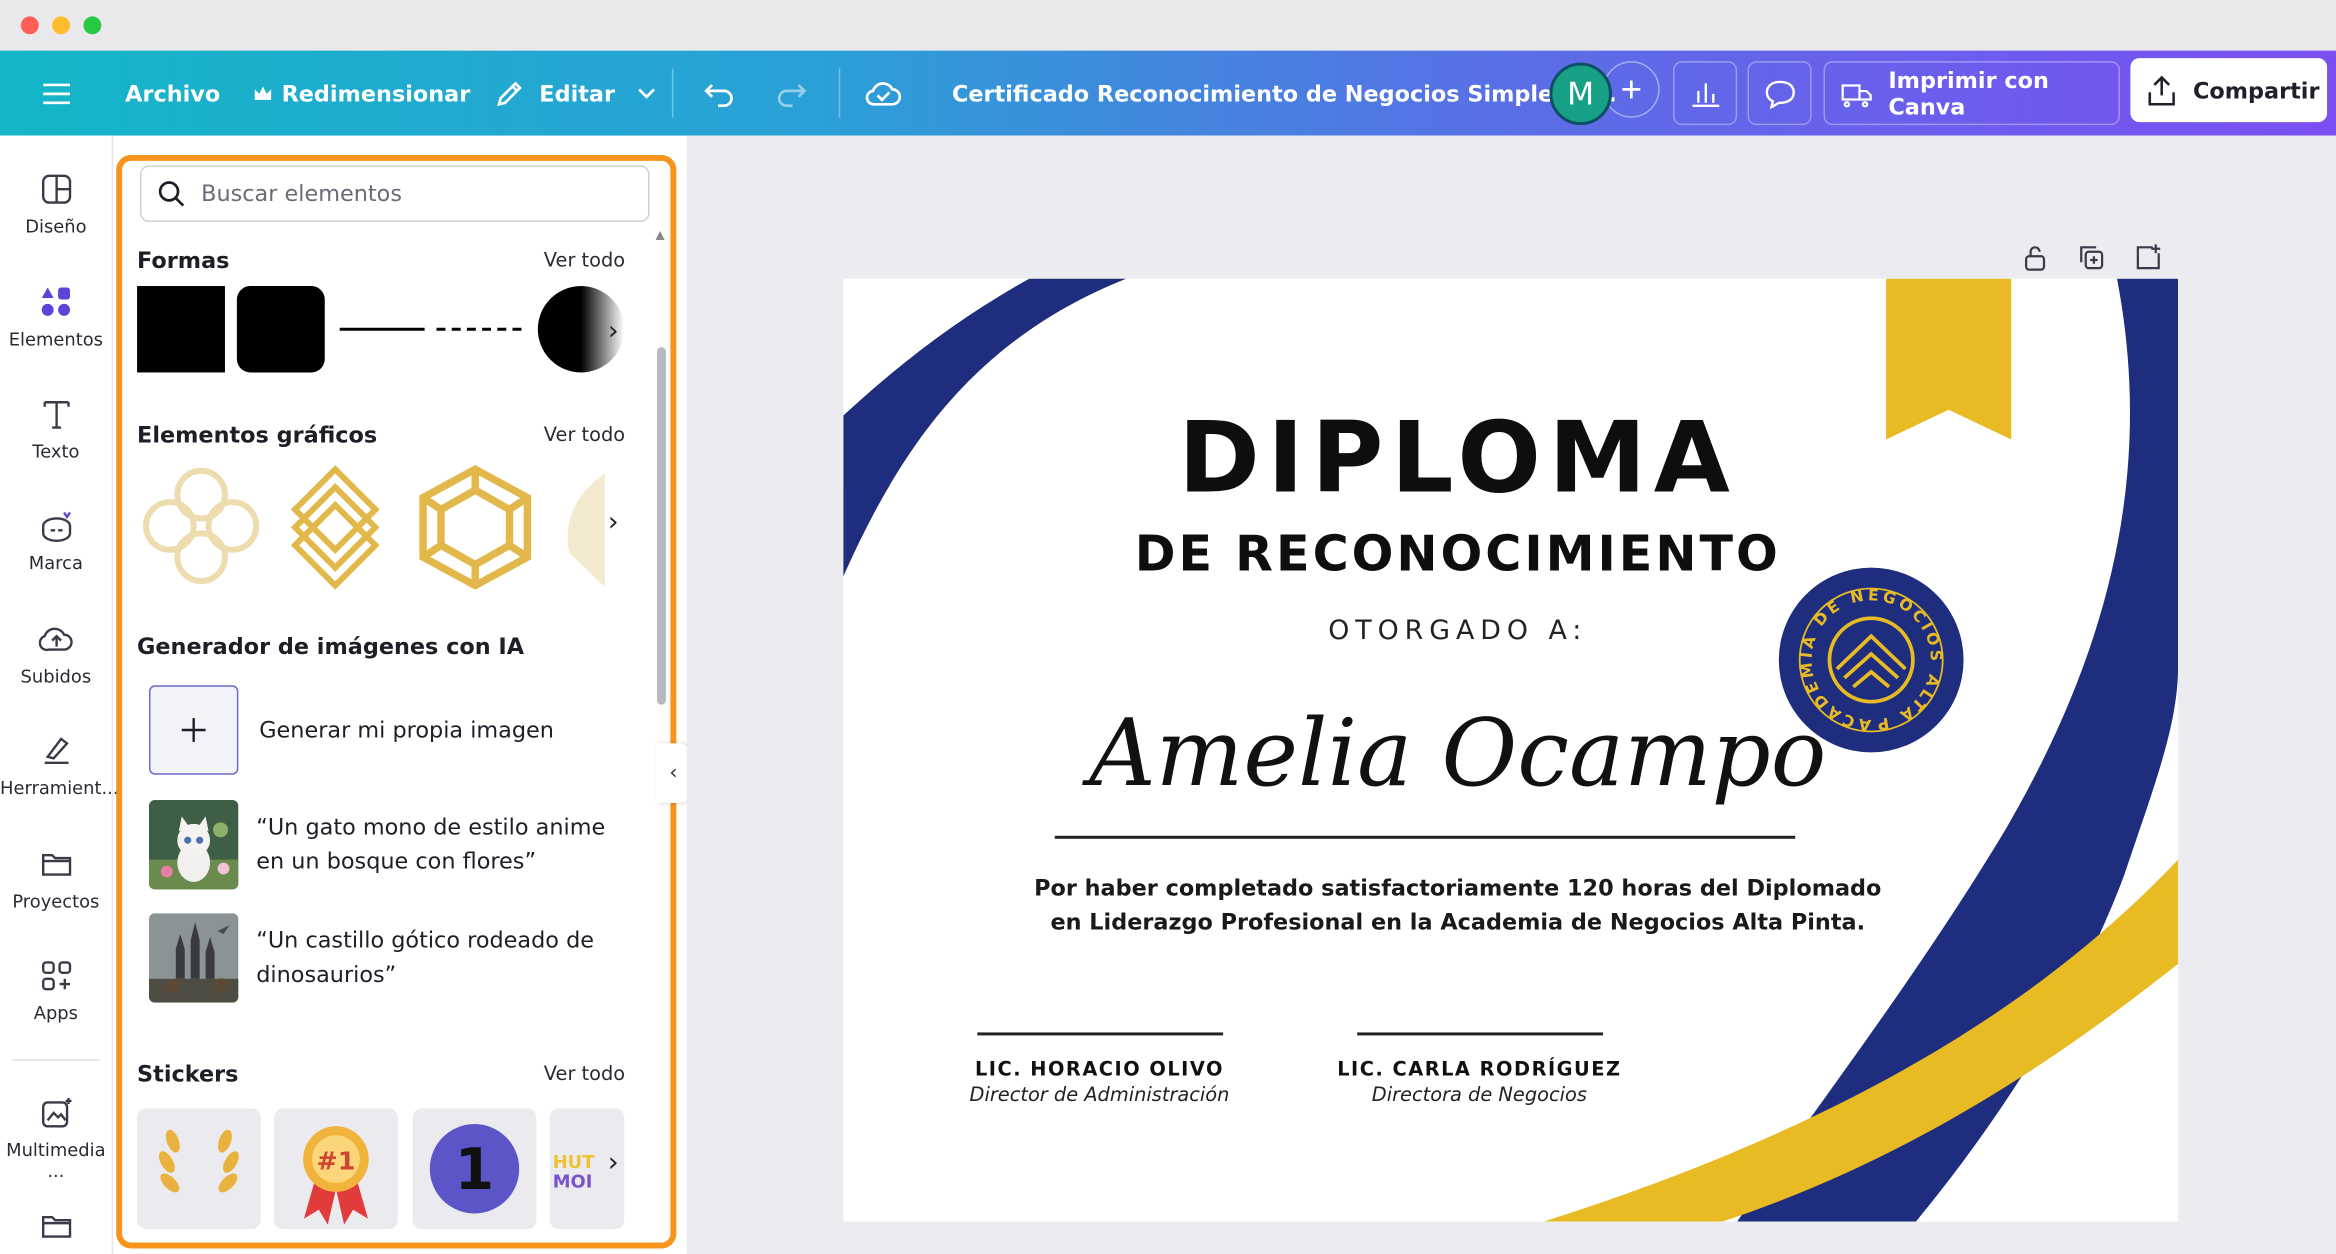  What do you see at coordinates (263, 92) in the screenshot?
I see `crown-icon` at bounding box center [263, 92].